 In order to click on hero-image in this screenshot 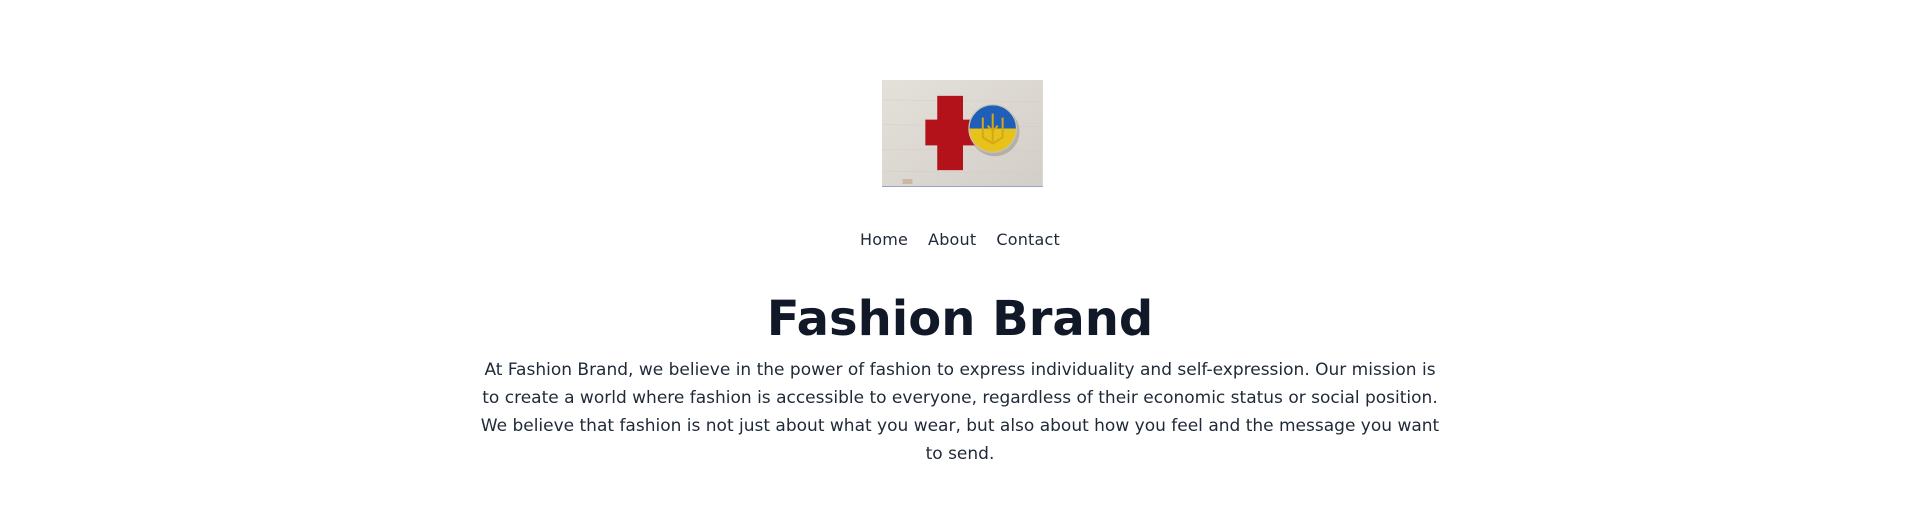, I will do `click(962, 133)`.